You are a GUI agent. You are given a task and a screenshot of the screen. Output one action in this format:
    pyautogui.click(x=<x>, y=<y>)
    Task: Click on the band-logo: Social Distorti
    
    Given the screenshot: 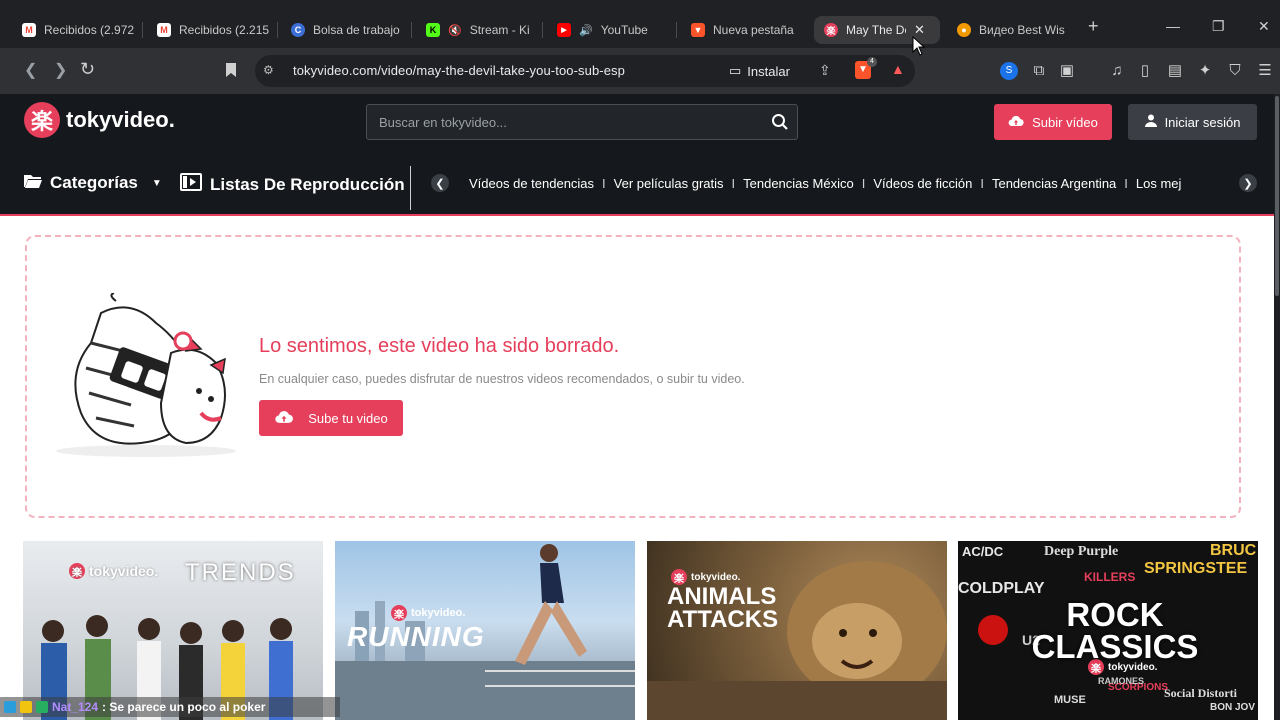 What is the action you would take?
    pyautogui.click(x=1200, y=693)
    